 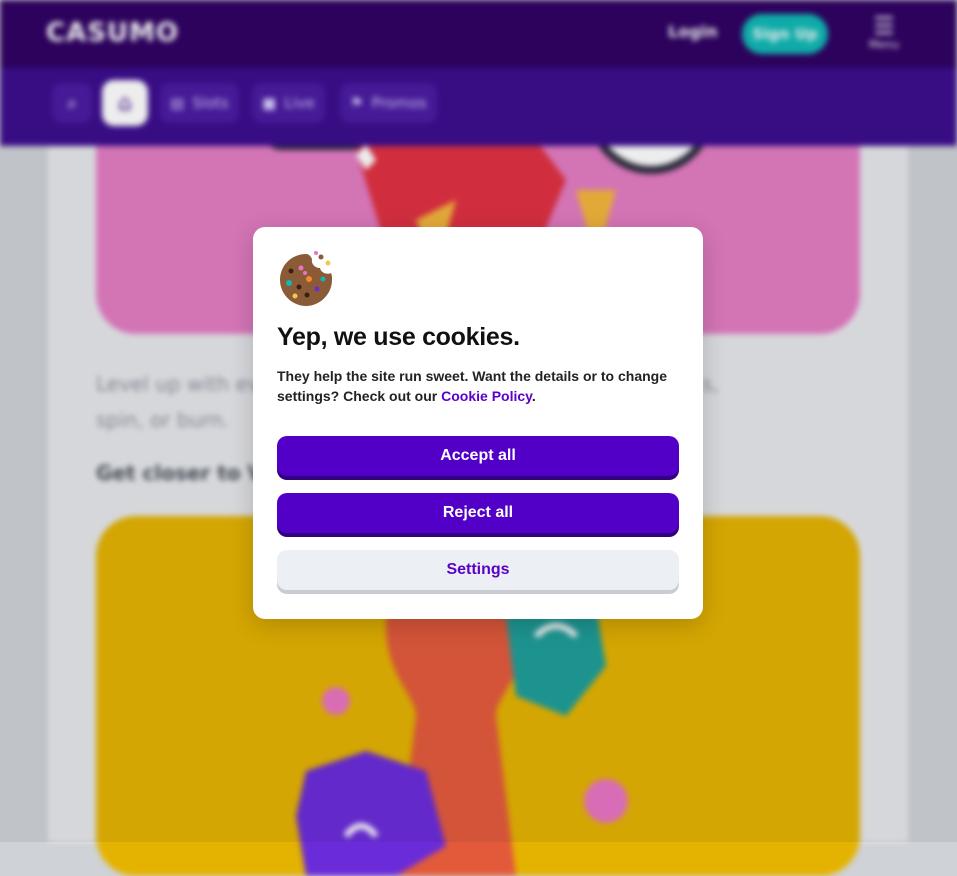 I want to click on cookie-modal-title: Yep, we use cookies., so click(x=398, y=337).